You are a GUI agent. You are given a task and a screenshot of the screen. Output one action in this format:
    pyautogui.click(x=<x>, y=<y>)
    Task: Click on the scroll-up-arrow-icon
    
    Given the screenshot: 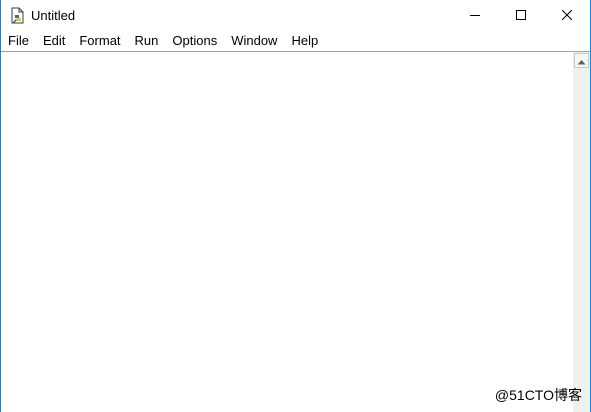 What is the action you would take?
    pyautogui.click(x=581, y=61)
    